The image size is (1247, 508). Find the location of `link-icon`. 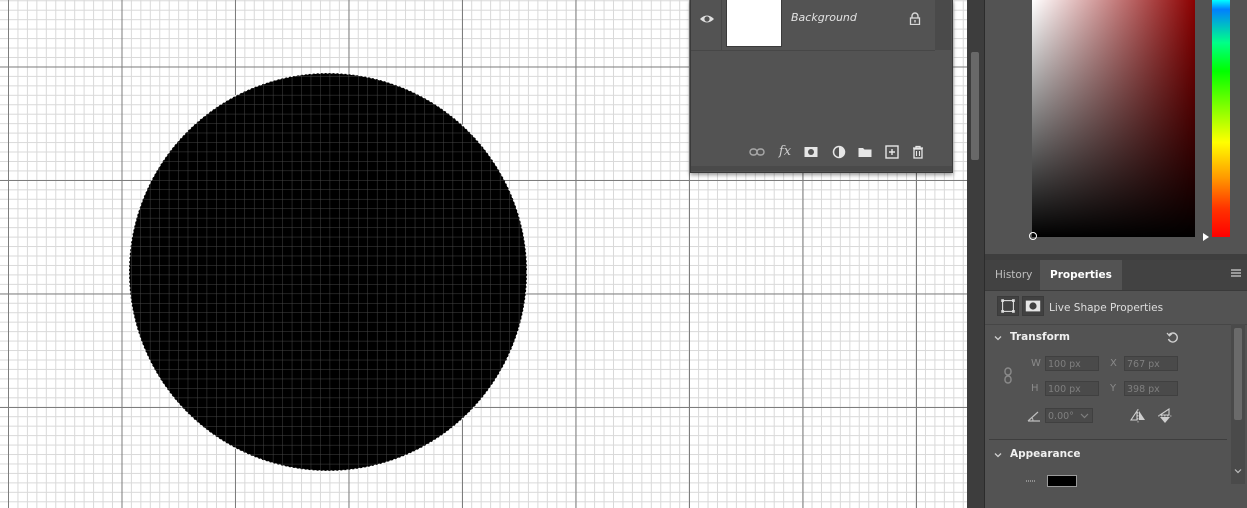

link-icon is located at coordinates (1008, 375).